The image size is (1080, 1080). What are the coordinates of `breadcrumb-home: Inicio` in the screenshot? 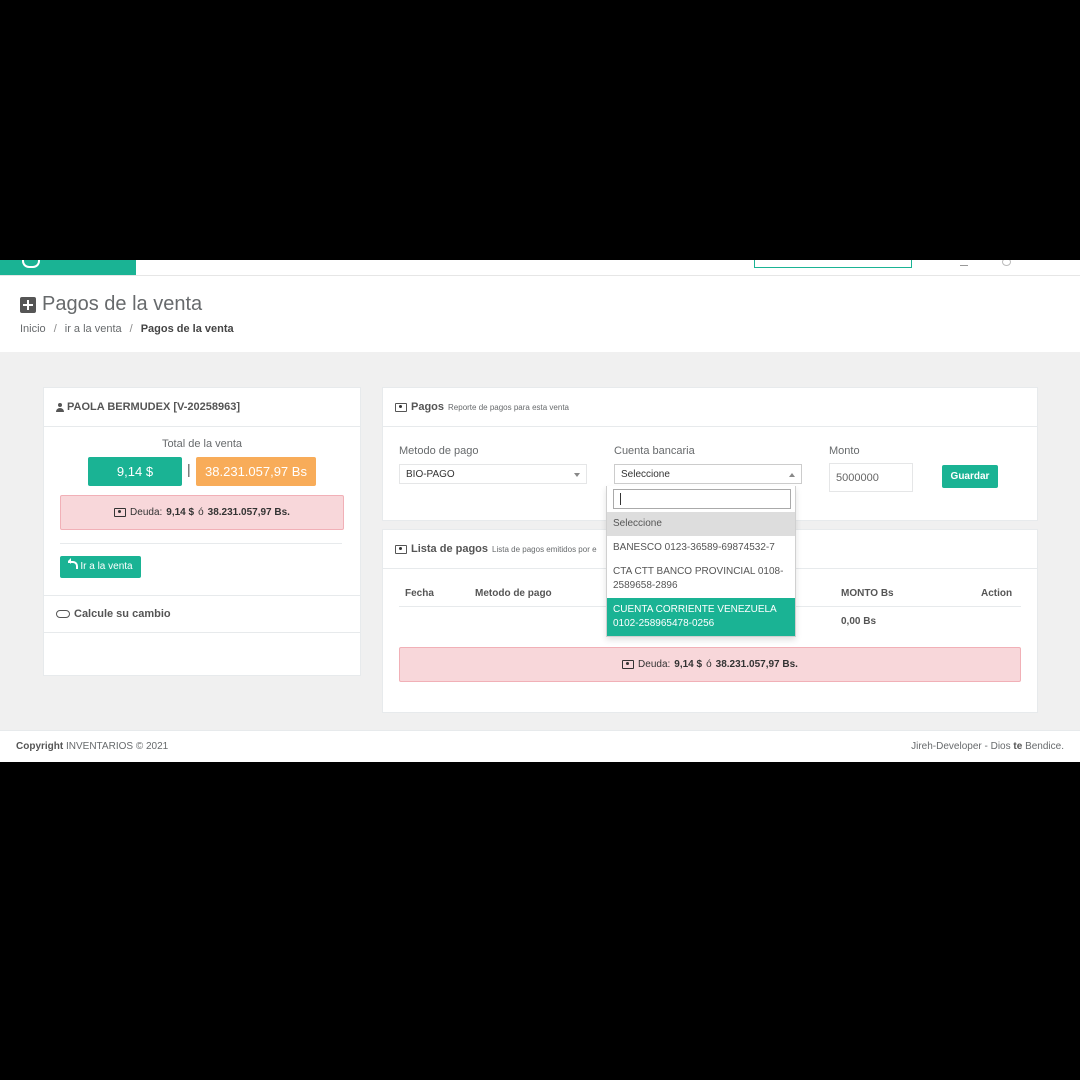 It's located at (33, 329).